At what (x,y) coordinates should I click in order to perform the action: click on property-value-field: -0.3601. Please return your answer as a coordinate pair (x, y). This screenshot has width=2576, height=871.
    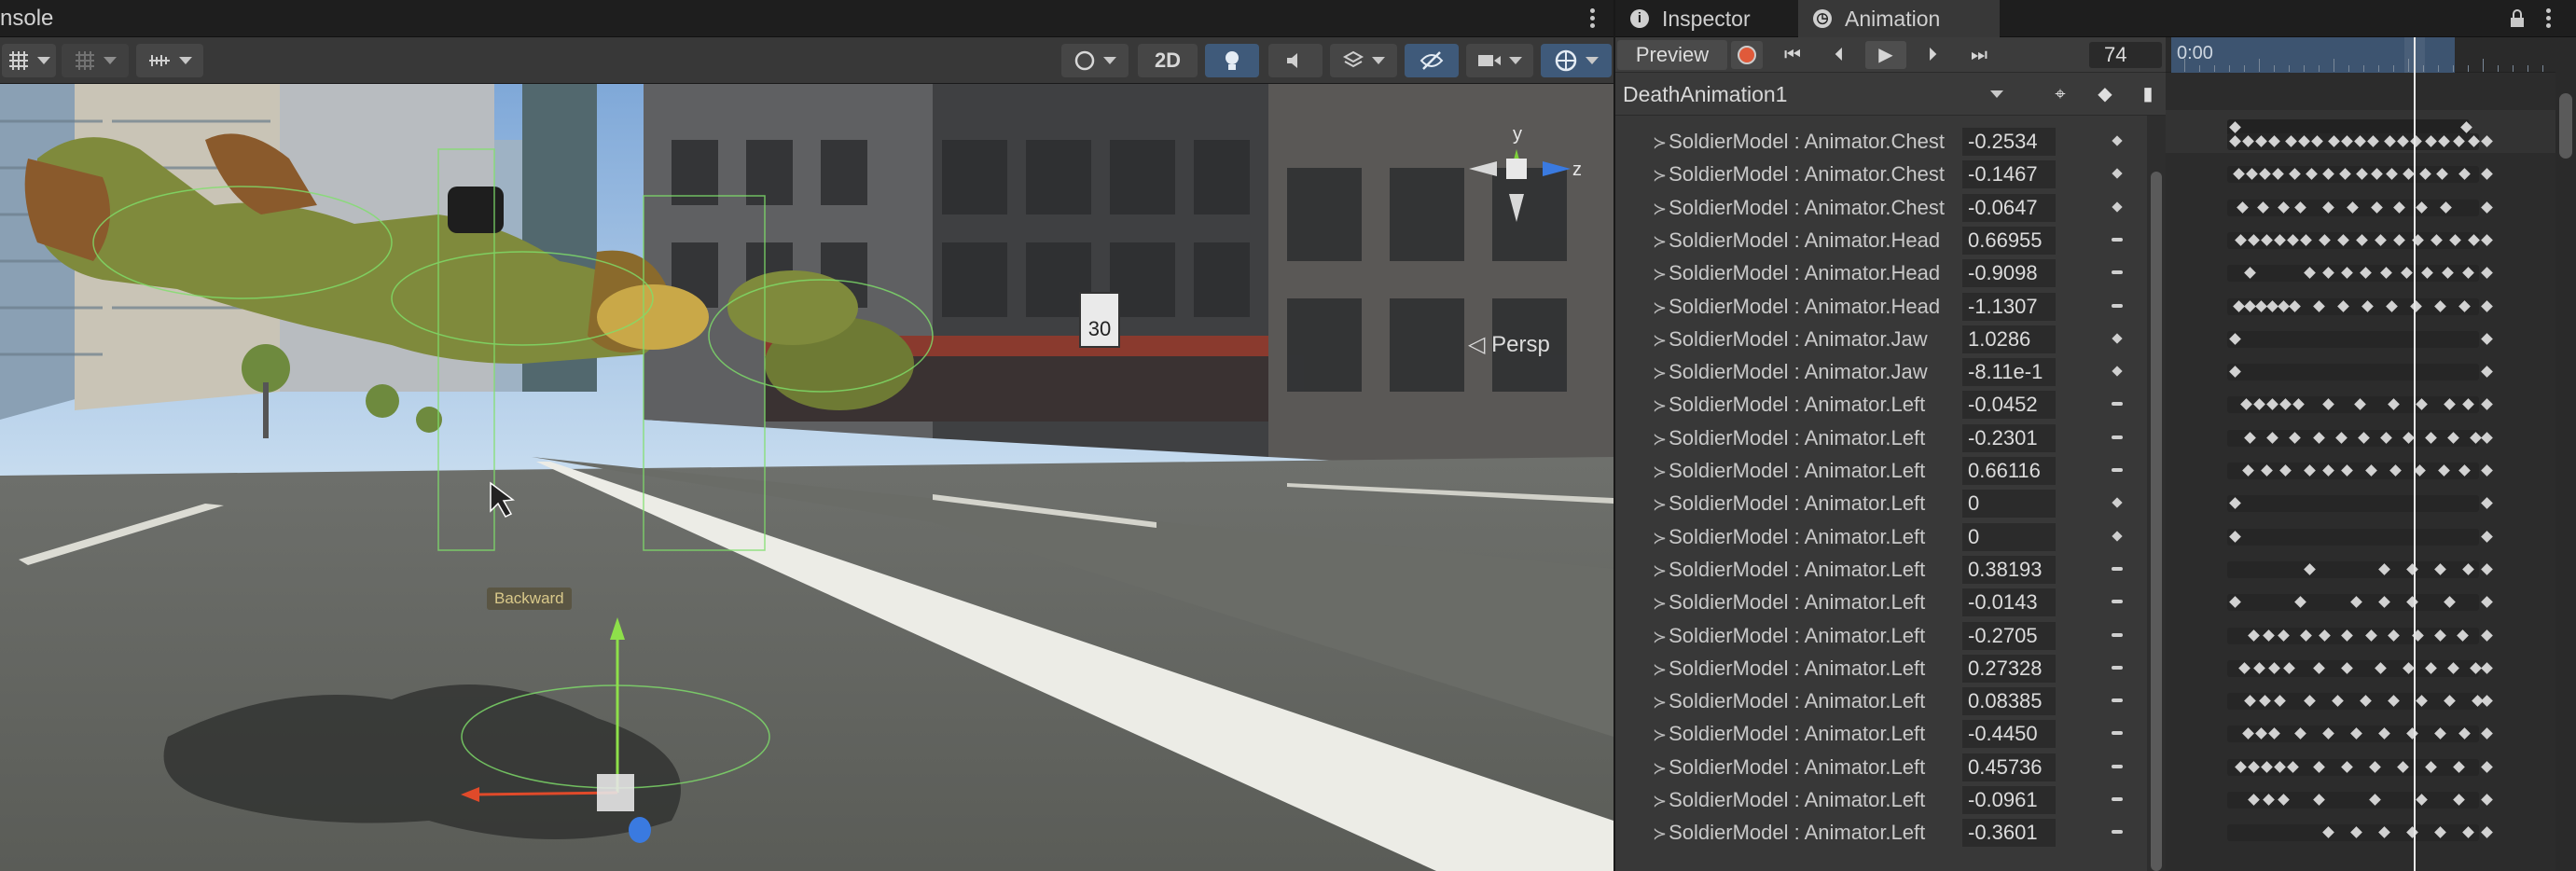
    Looking at the image, I should click on (2009, 834).